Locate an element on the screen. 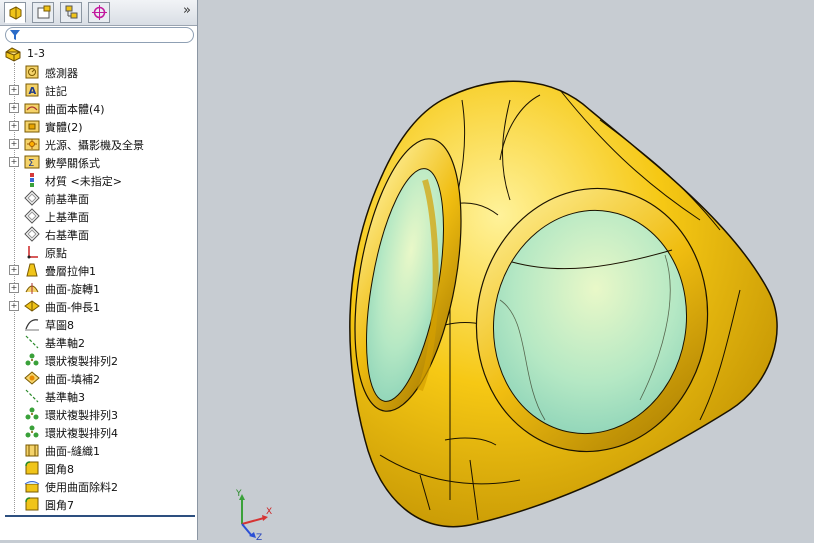 This screenshot has height=543, width=814. tree-item-label: 使用曲面除料2 is located at coordinates (81, 487).